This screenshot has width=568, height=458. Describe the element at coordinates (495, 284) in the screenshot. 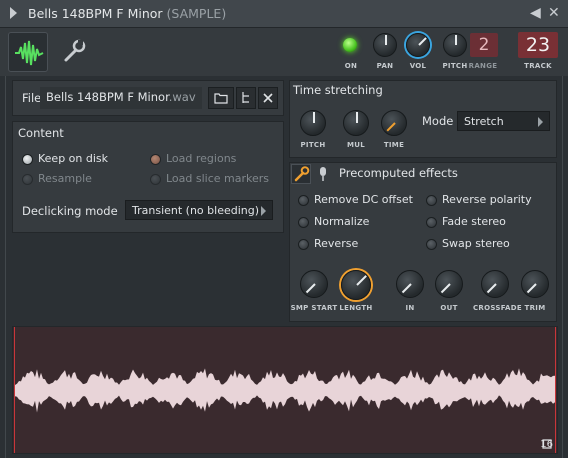

I see `crossfade-knob` at that location.